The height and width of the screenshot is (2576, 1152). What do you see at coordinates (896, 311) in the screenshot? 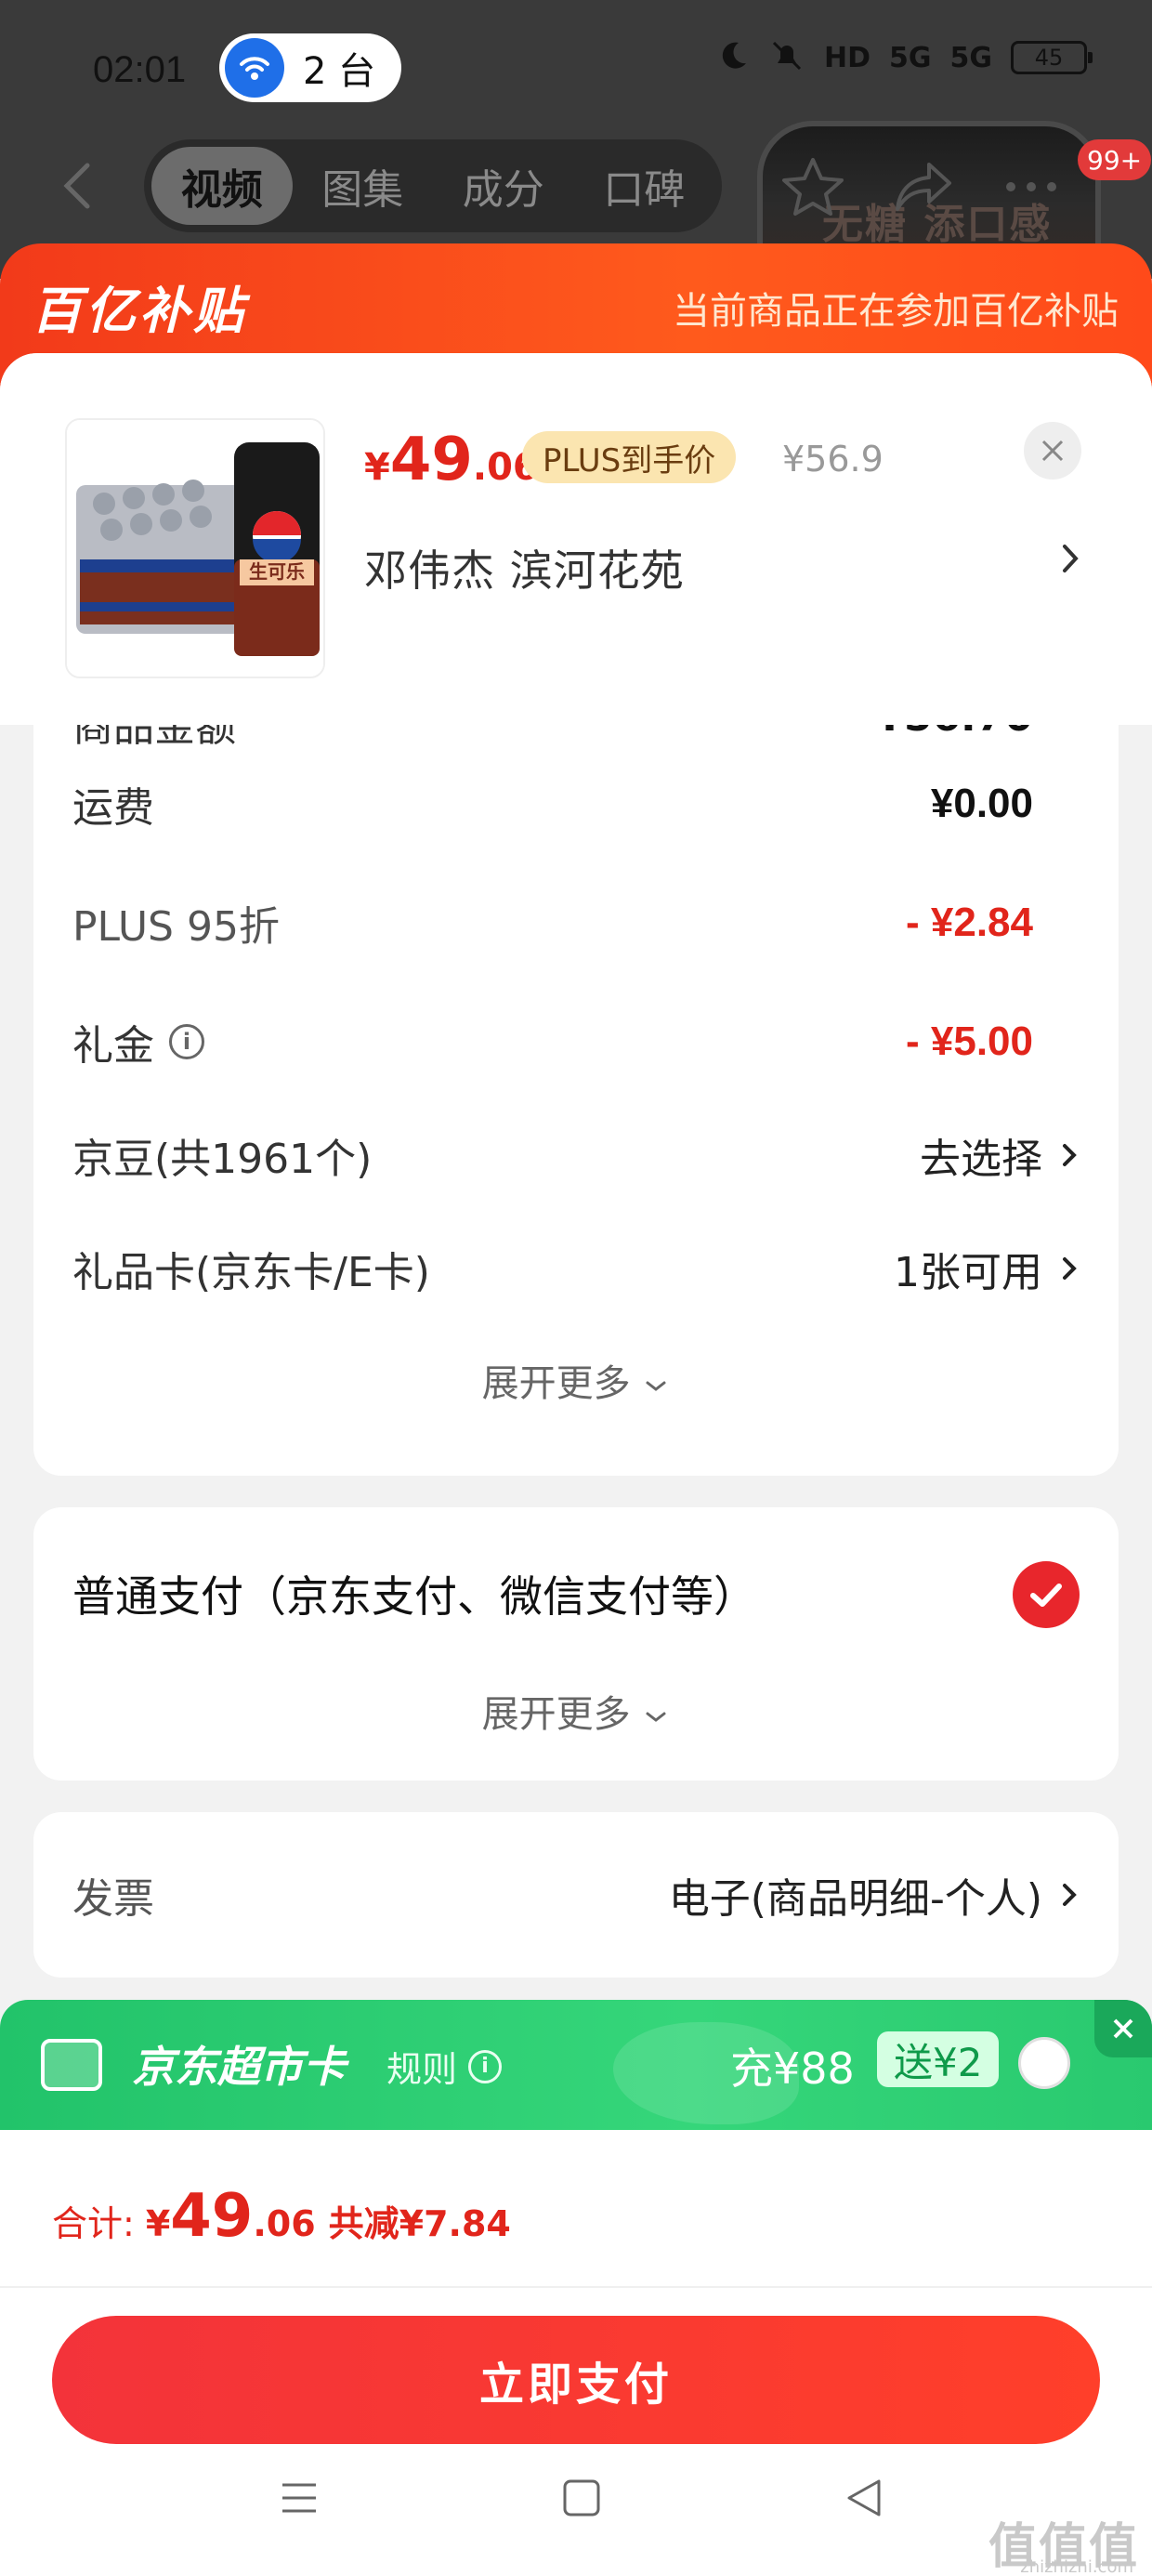
I see `subsidy-note: 当前商品正在参加百亿补贴` at bounding box center [896, 311].